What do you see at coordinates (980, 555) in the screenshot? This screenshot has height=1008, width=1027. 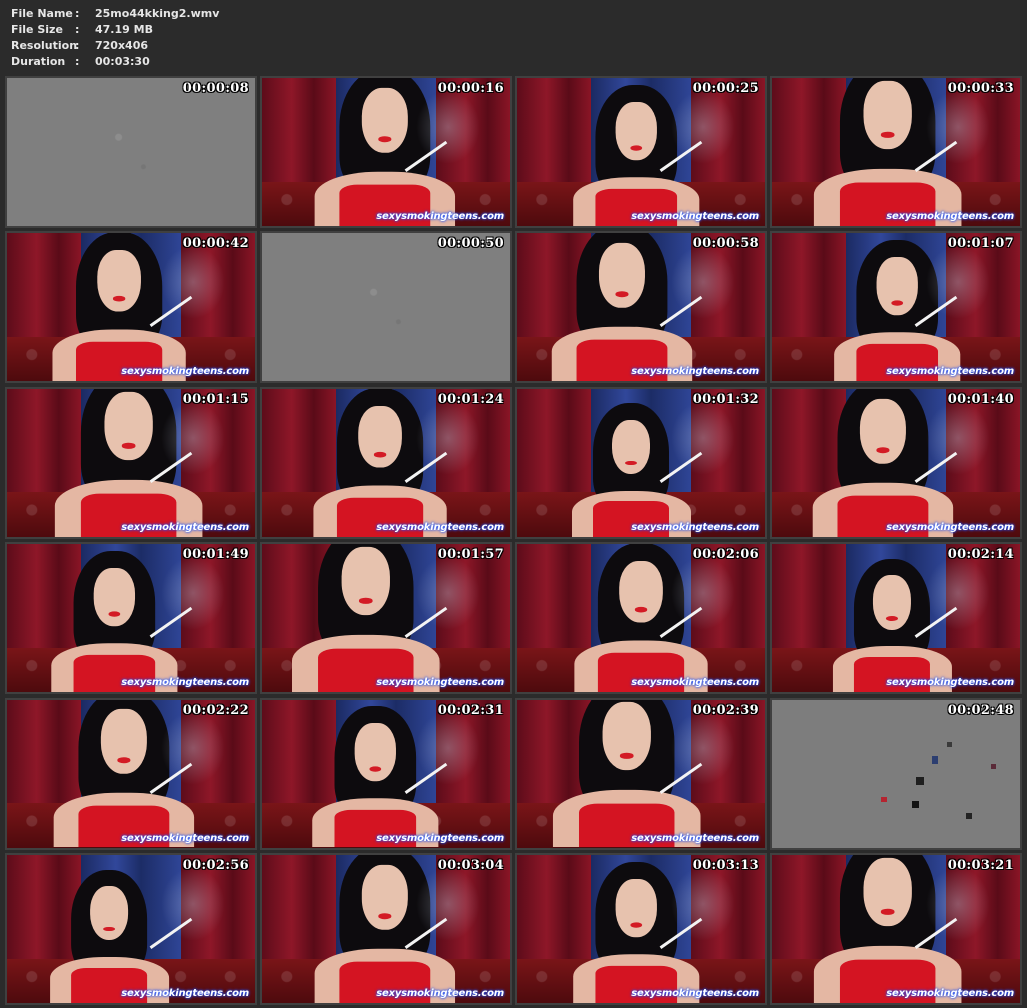 I see `thumbnail-timestamp: 00:02:14` at bounding box center [980, 555].